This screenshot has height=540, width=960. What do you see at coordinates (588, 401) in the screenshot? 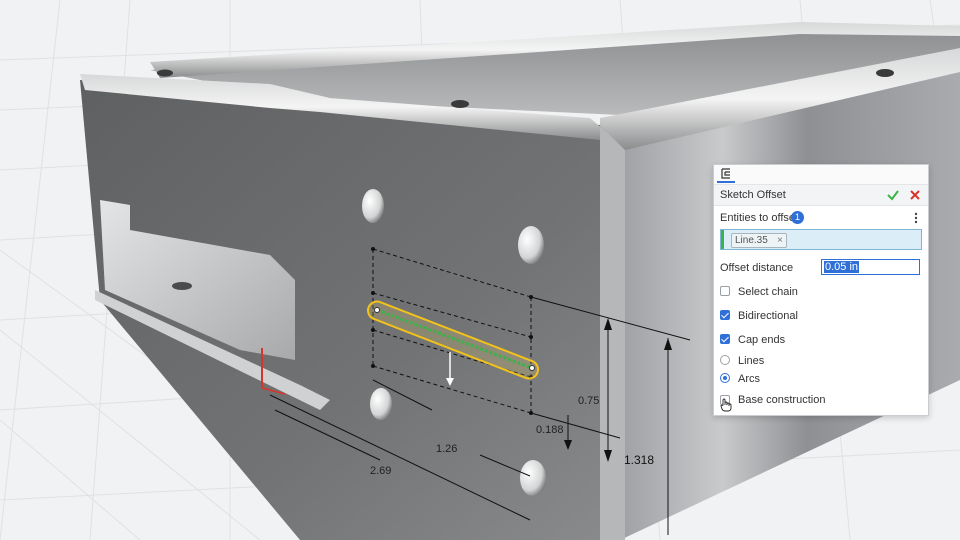
I see `dimension-label: 0.75` at bounding box center [588, 401].